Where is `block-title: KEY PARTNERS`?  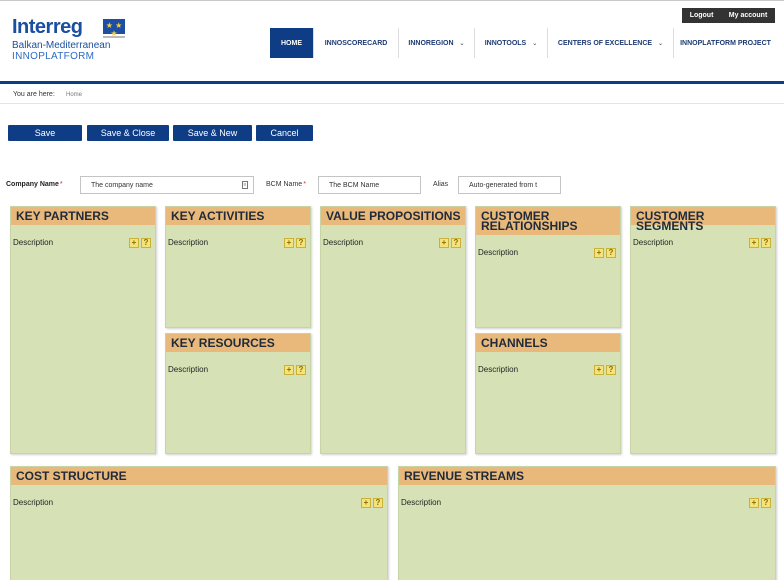 block-title: KEY PARTNERS is located at coordinates (83, 216).